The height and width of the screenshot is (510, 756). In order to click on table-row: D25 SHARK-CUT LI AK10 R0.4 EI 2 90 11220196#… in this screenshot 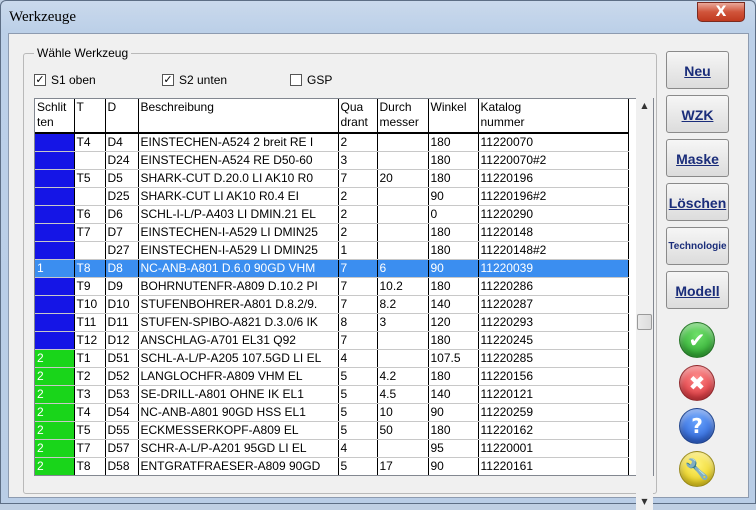, I will do `click(332, 196)`.